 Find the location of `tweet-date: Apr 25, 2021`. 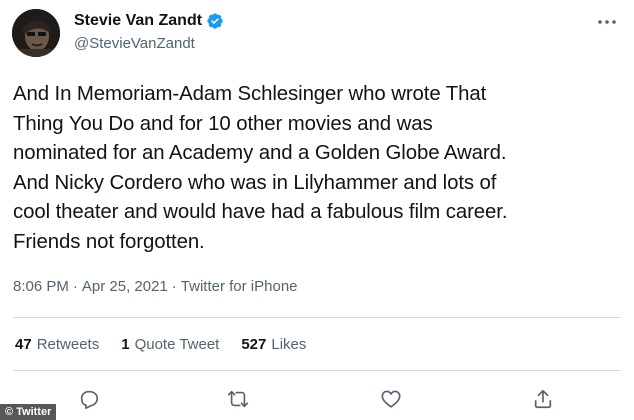

tweet-date: Apr 25, 2021 is located at coordinates (125, 286).